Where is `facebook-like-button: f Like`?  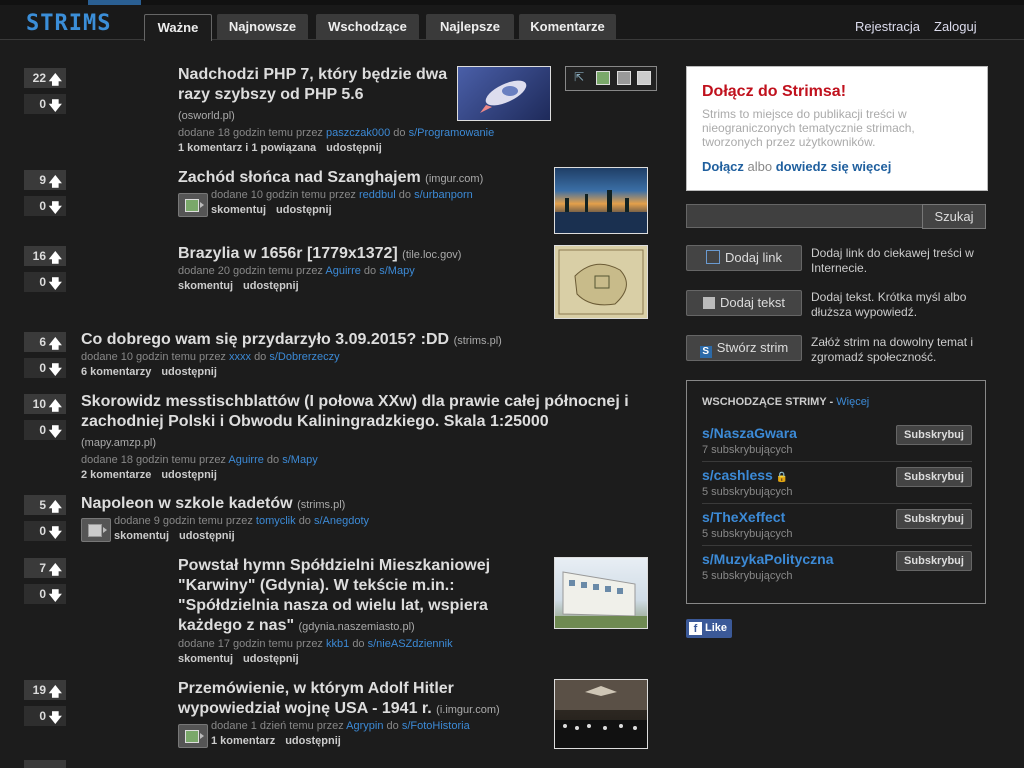 facebook-like-button: f Like is located at coordinates (709, 628).